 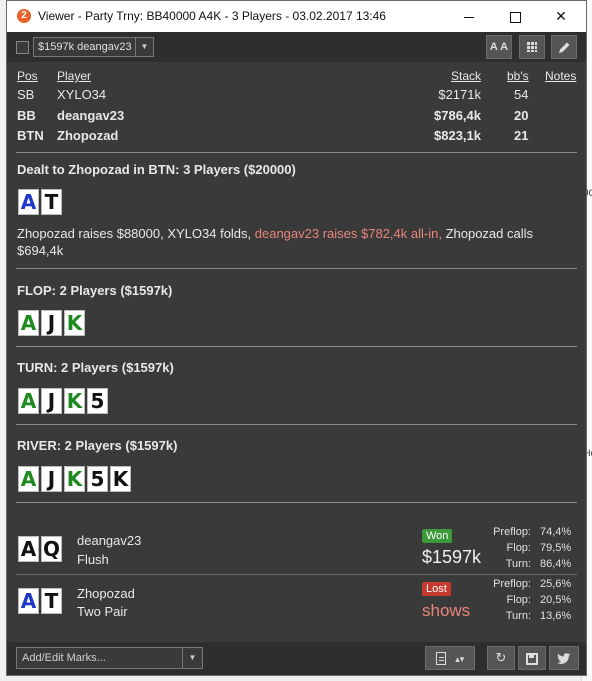 What do you see at coordinates (459, 94) in the screenshot?
I see `row-stack: $2171k` at bounding box center [459, 94].